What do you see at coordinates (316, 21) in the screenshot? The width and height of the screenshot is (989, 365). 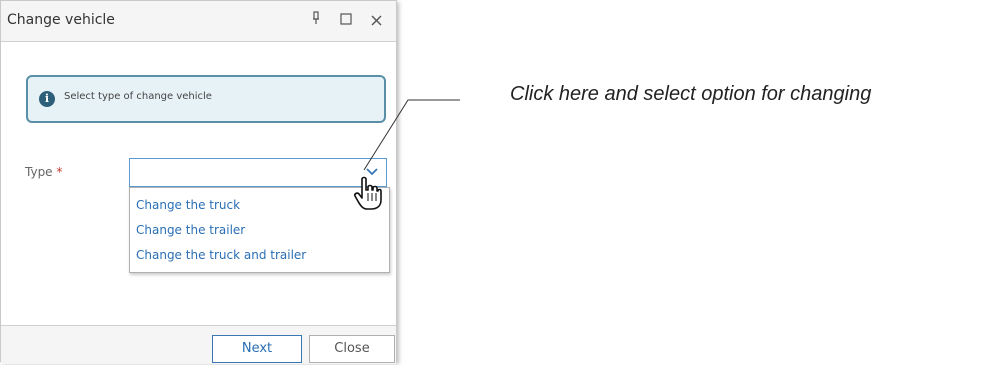 I see `pin-icon` at bounding box center [316, 21].